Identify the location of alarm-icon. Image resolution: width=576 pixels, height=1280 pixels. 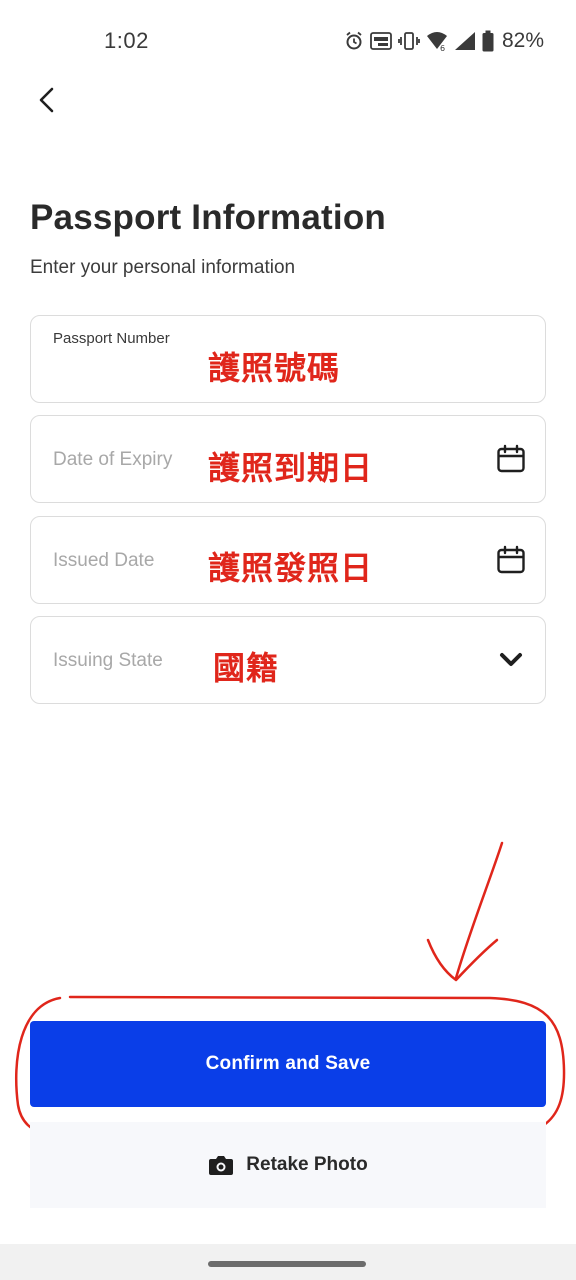
(354, 41).